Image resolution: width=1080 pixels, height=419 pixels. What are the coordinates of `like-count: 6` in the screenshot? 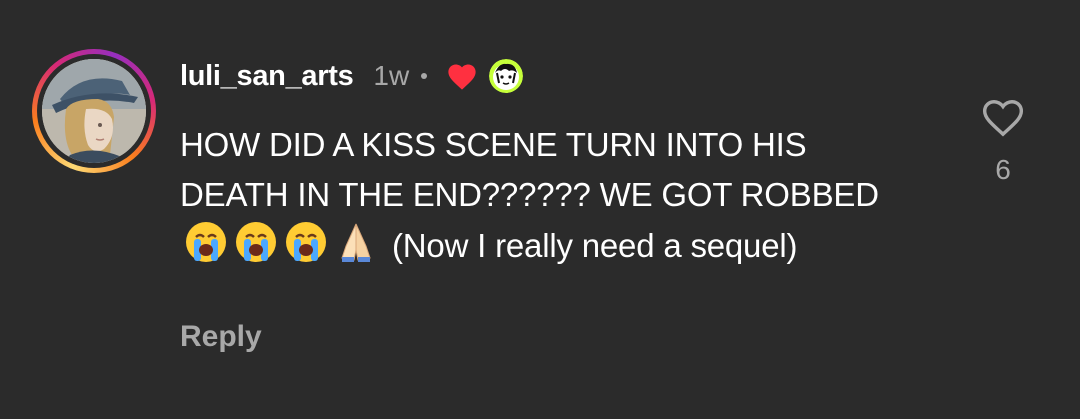 It's located at (1003, 169).